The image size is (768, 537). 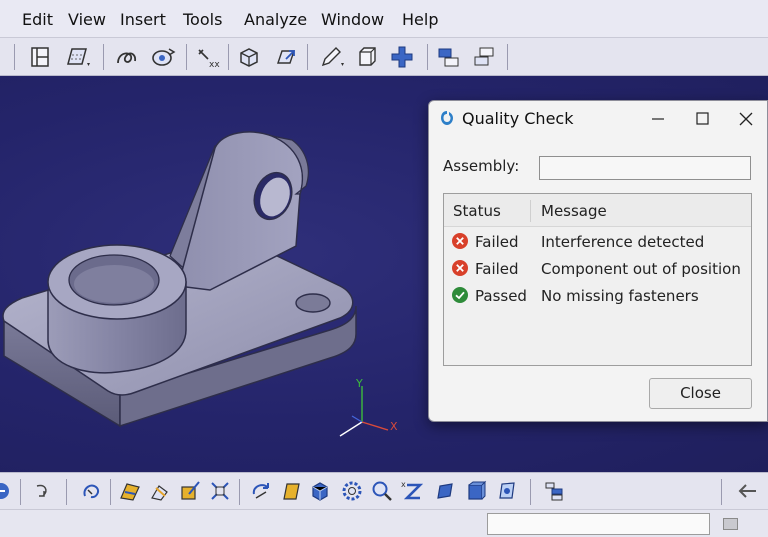 I want to click on assembly-icon, so click(x=448, y=57).